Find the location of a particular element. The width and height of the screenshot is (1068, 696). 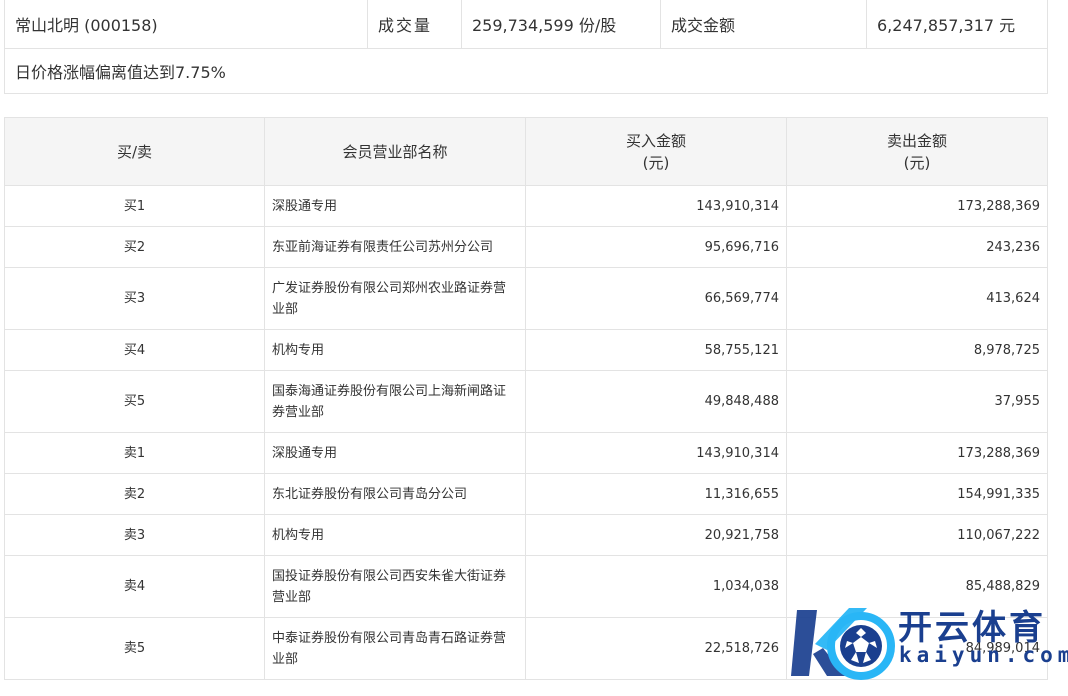

row-sell-amount: 8,978,725 is located at coordinates (917, 350).